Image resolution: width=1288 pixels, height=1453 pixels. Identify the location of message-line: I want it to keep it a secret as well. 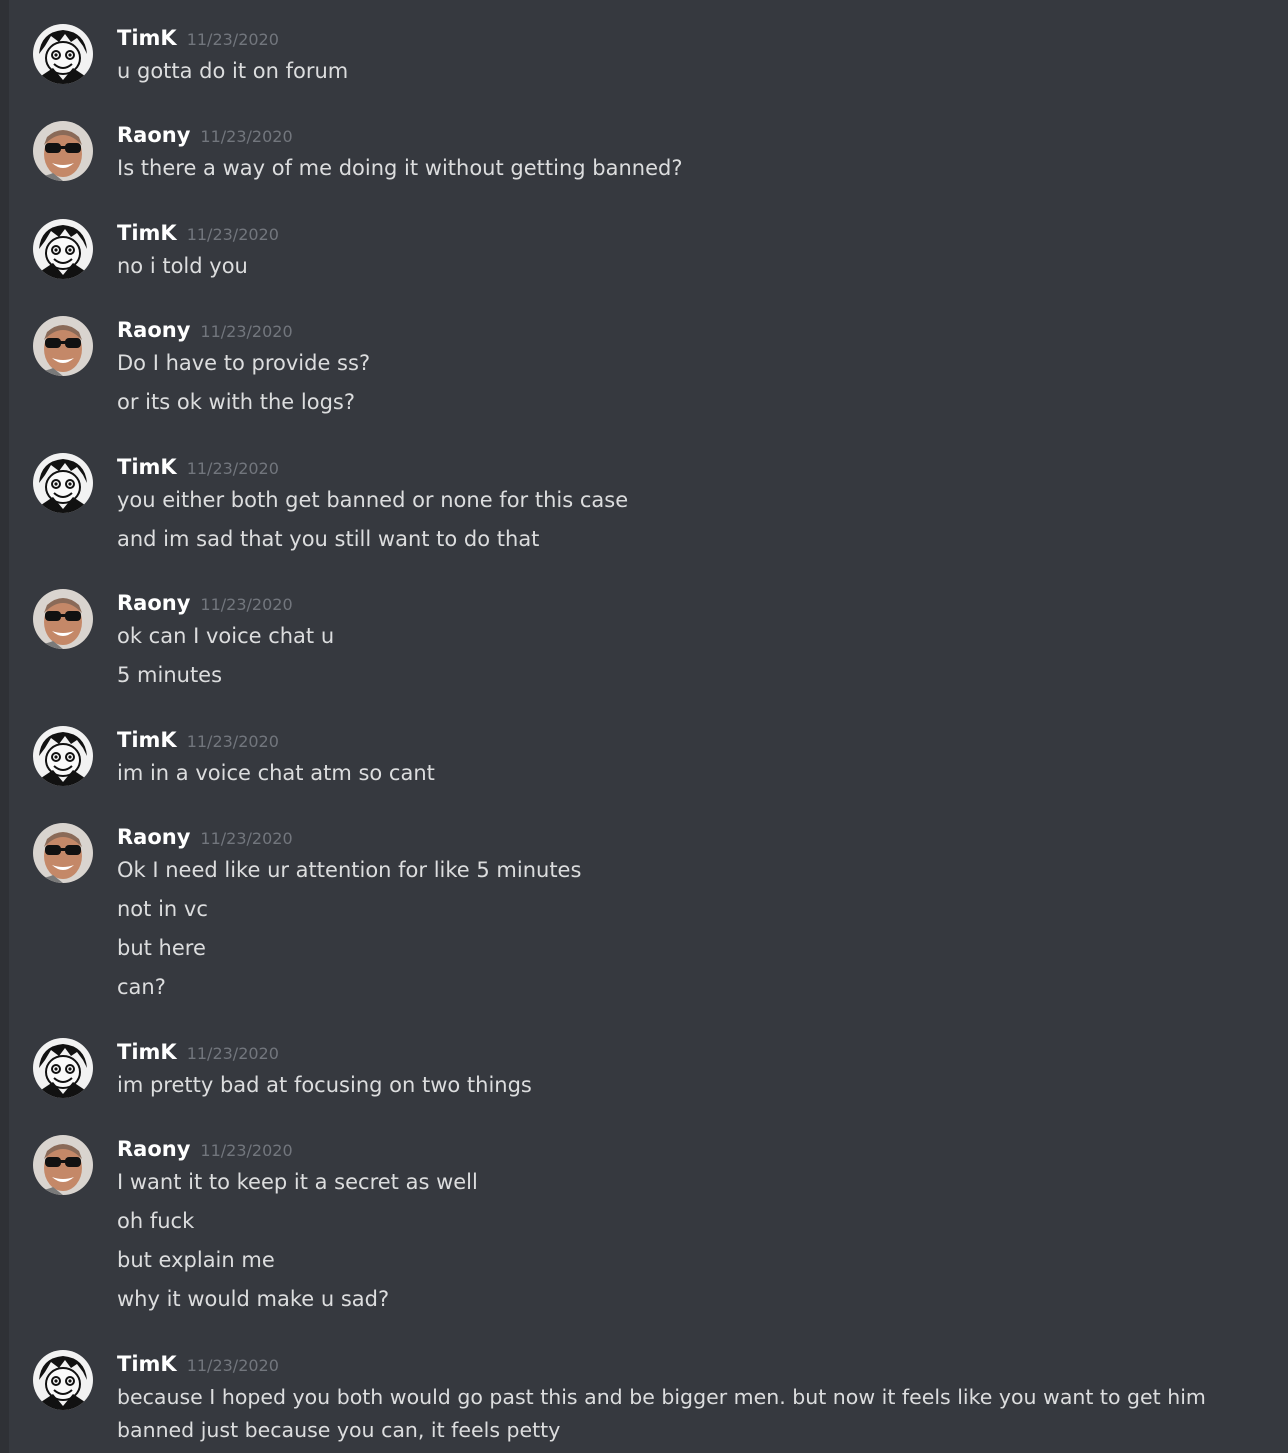
(297, 1182).